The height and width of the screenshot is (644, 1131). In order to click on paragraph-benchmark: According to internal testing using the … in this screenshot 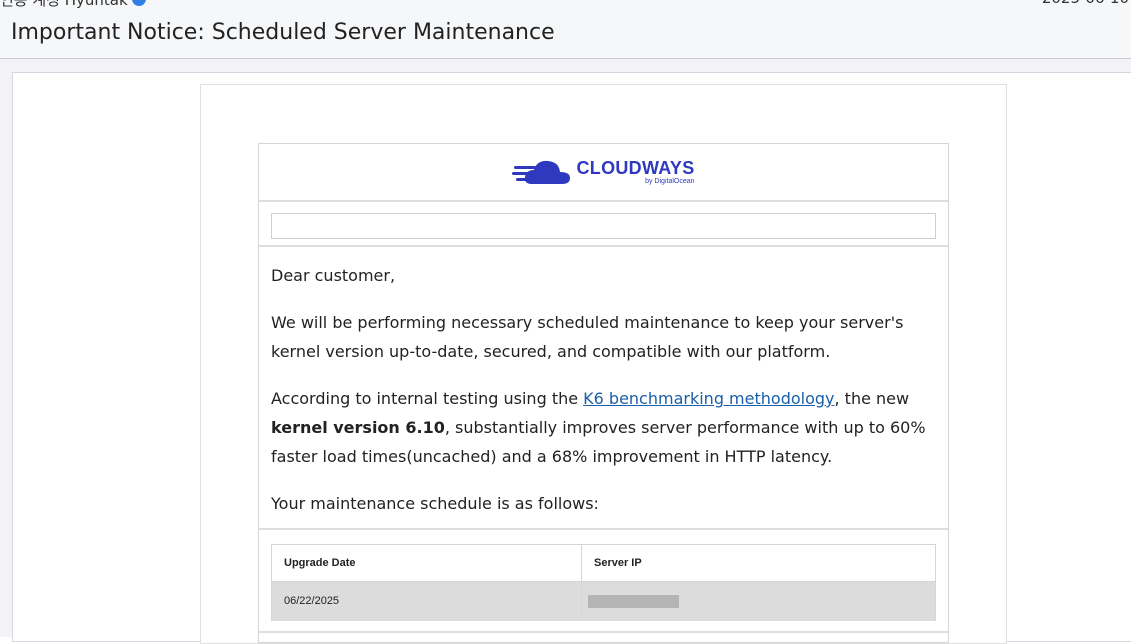, I will do `click(603, 427)`.